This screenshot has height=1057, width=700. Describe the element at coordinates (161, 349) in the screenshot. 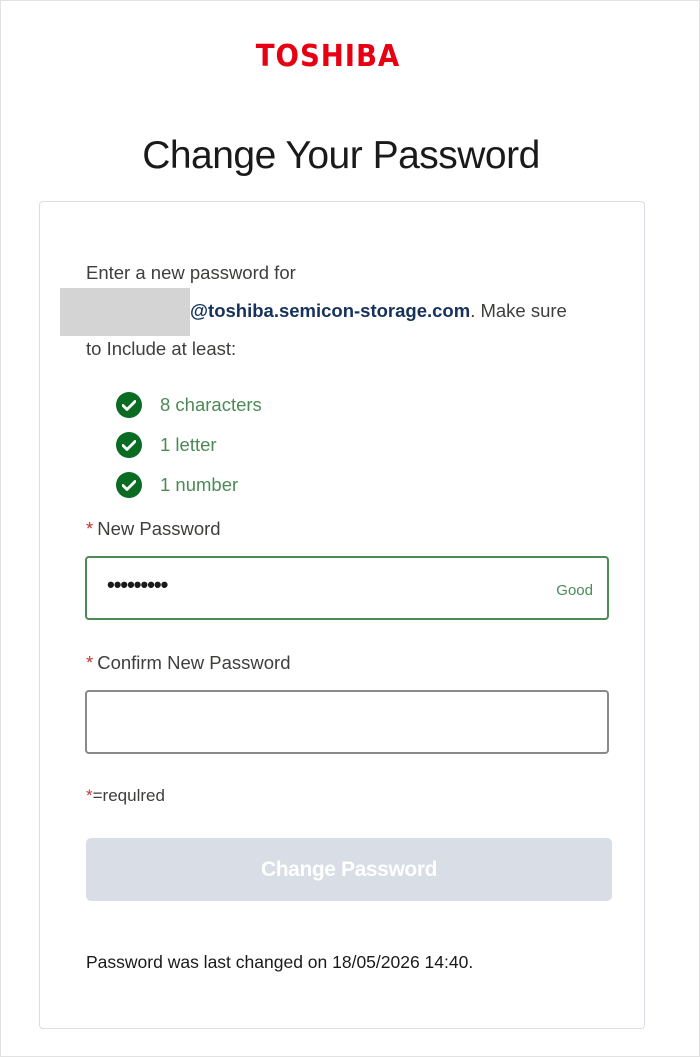

I see `intro-line-3: to Include at least:` at that location.